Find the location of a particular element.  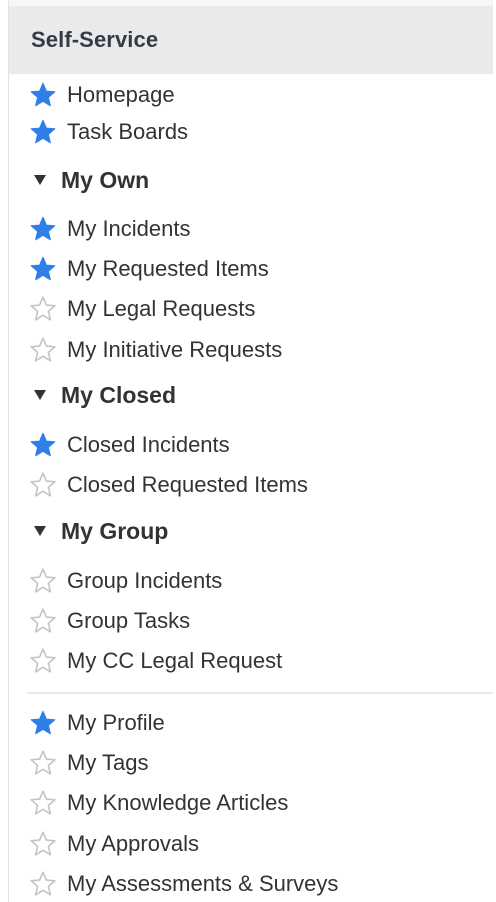

nav-item-group-incidents: Group Incidents is located at coordinates (115, 581).